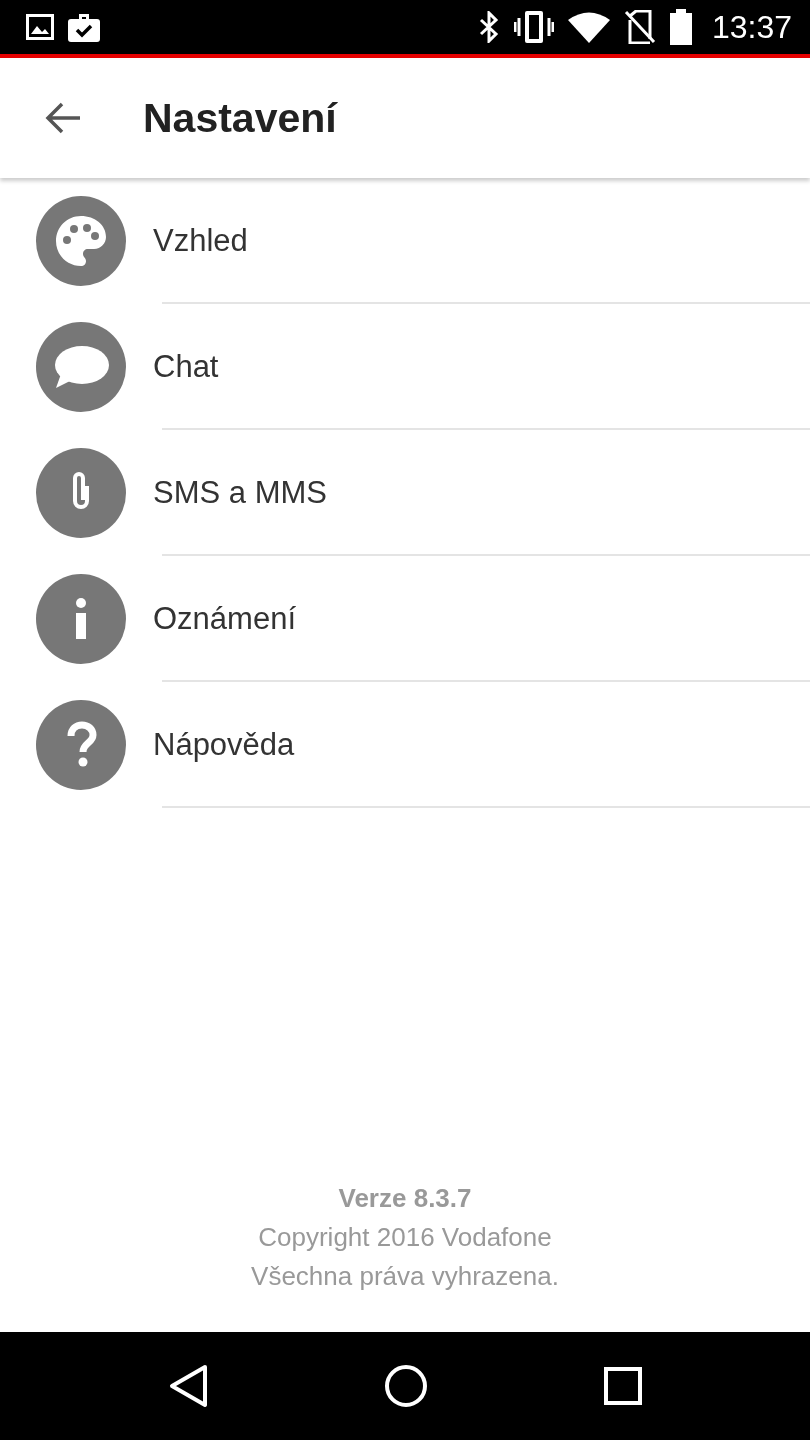 Image resolution: width=810 pixels, height=1440 pixels. What do you see at coordinates (405, 745) in the screenshot?
I see `settings-item: Nápověda` at bounding box center [405, 745].